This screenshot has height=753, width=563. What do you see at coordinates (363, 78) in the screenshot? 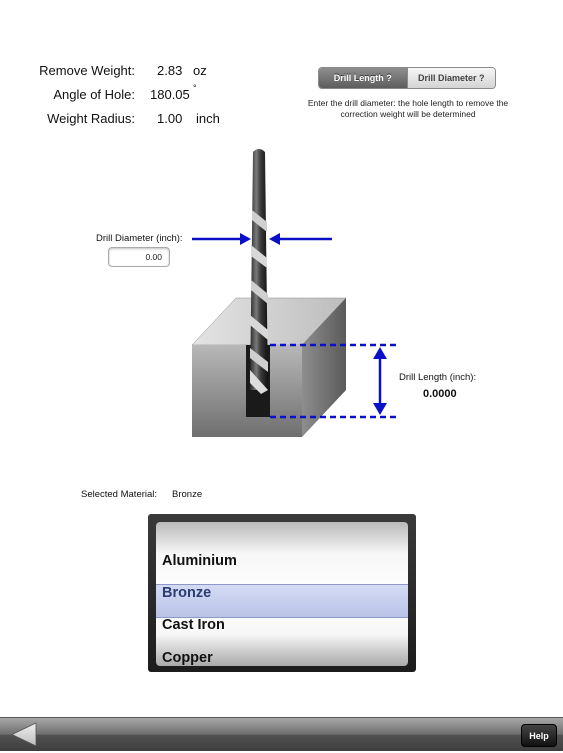
I see `drill-length-segment: Drill Length ?` at bounding box center [363, 78].